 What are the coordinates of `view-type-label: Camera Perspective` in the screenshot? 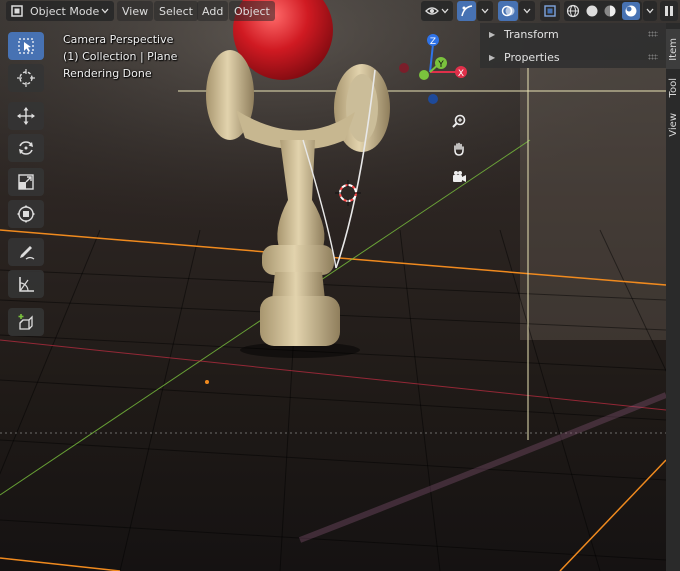 It's located at (118, 39).